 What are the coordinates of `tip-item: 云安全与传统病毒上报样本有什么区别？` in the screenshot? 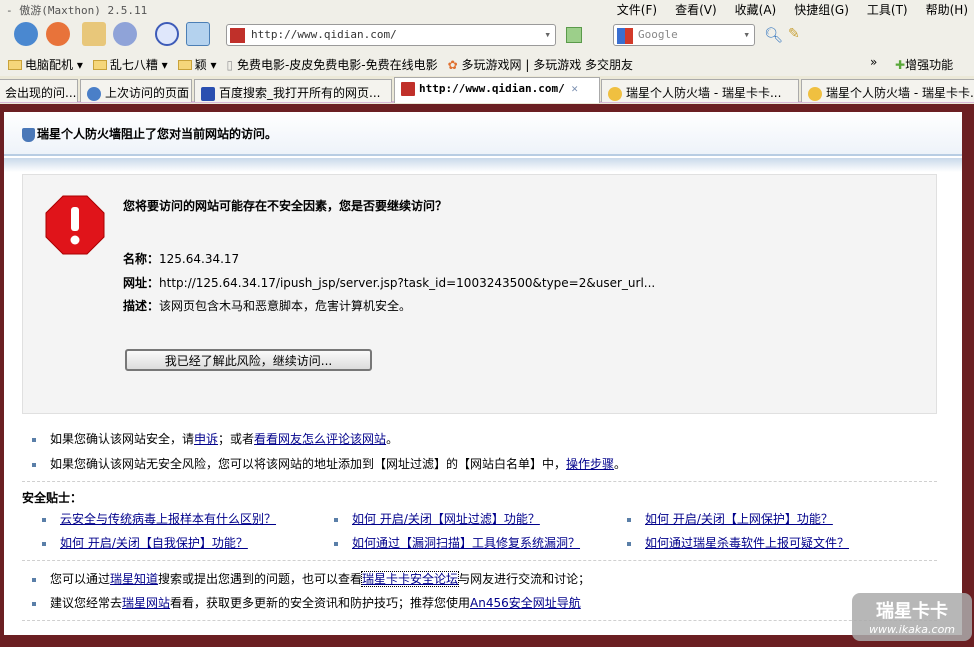 It's located at (159, 518).